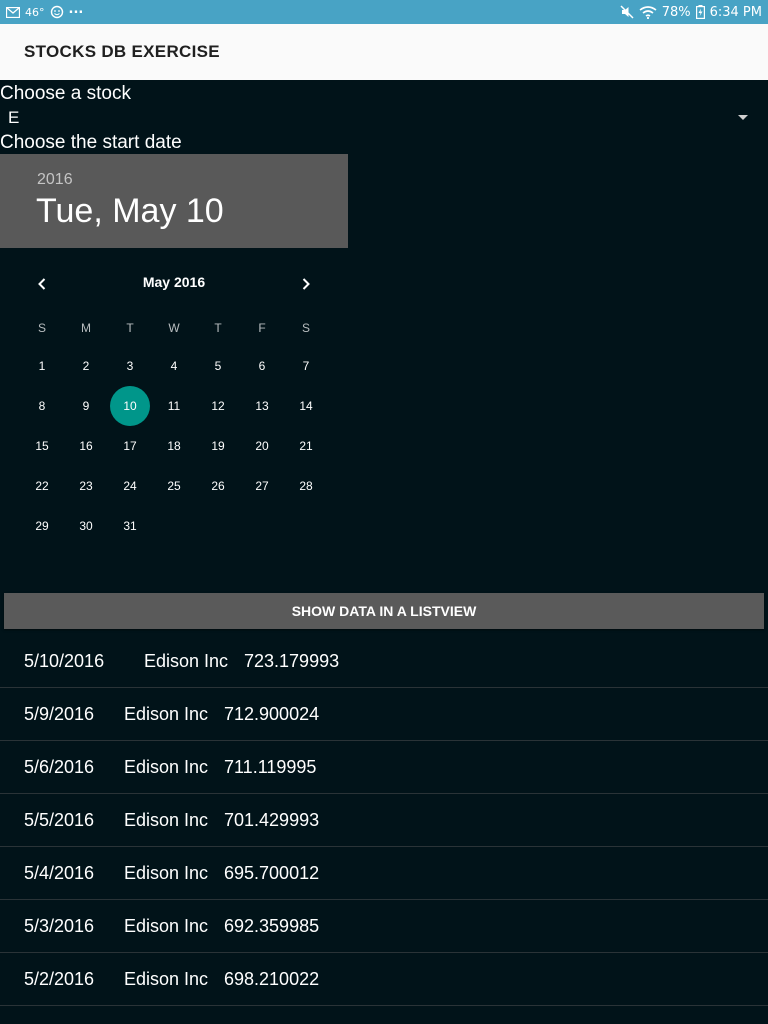 The width and height of the screenshot is (768, 1024). Describe the element at coordinates (272, 820) in the screenshot. I see `row-price: 701.429993` at that location.